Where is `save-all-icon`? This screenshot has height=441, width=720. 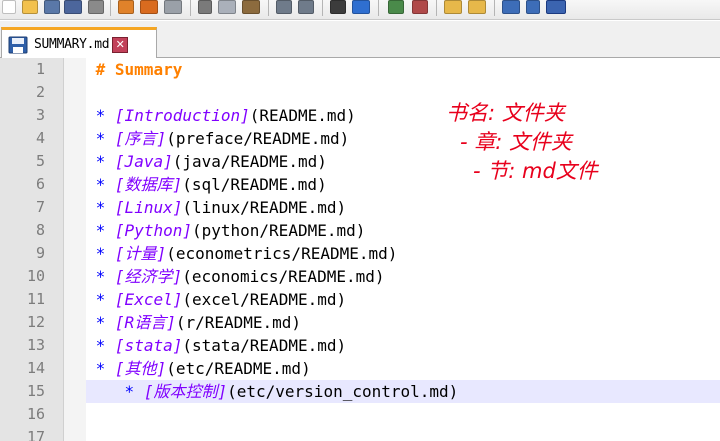
save-all-icon is located at coordinates (73, 7).